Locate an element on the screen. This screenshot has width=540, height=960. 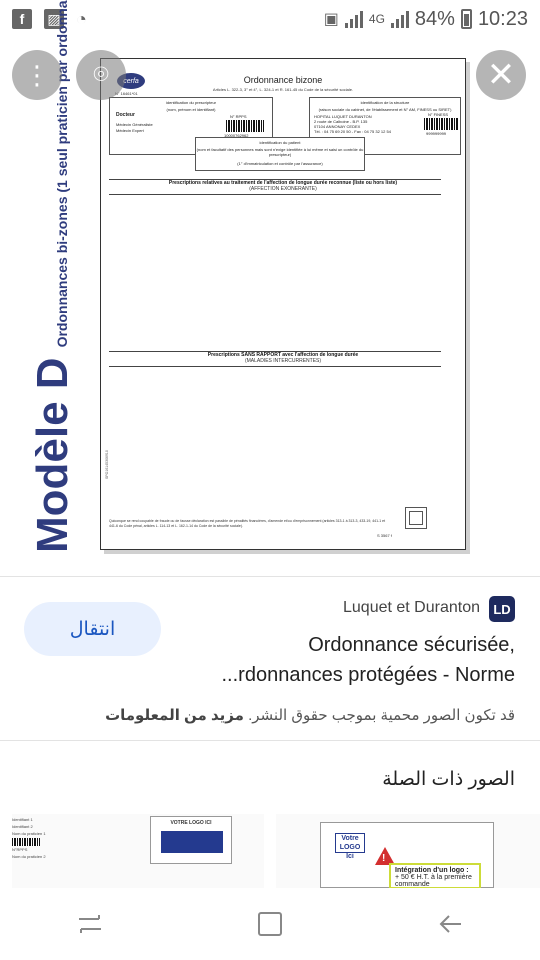
thumb-2-integration-text: + 50 € H.T. à la première commande is located at coordinates (433, 881).